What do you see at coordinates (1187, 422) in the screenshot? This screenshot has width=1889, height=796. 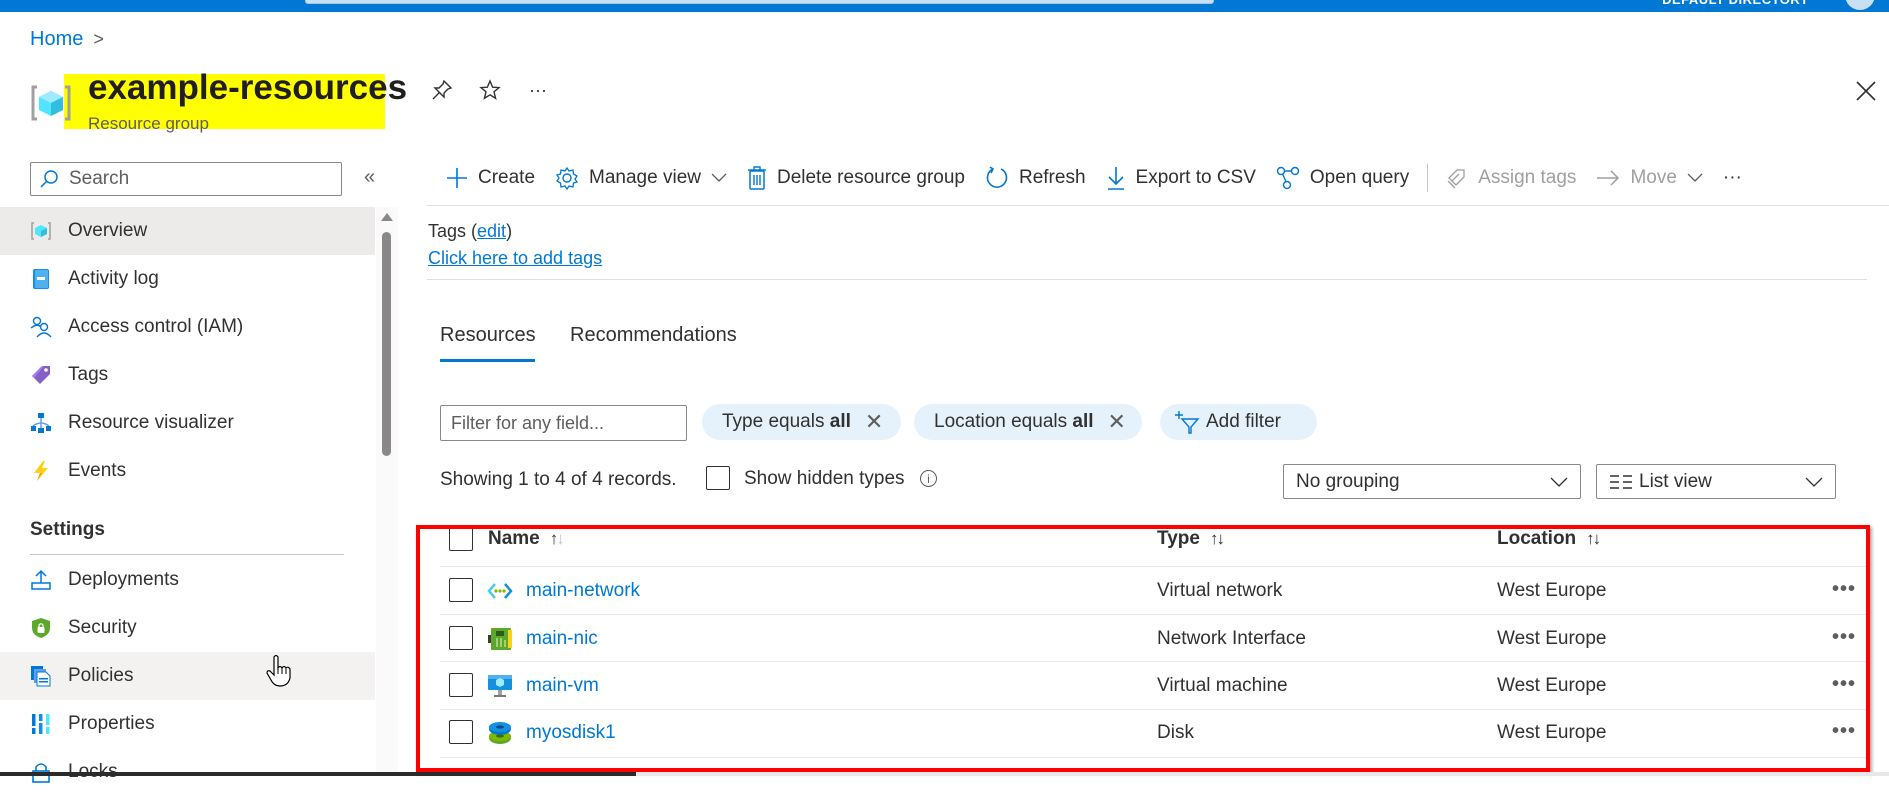 I see `add-filter-icon` at bounding box center [1187, 422].